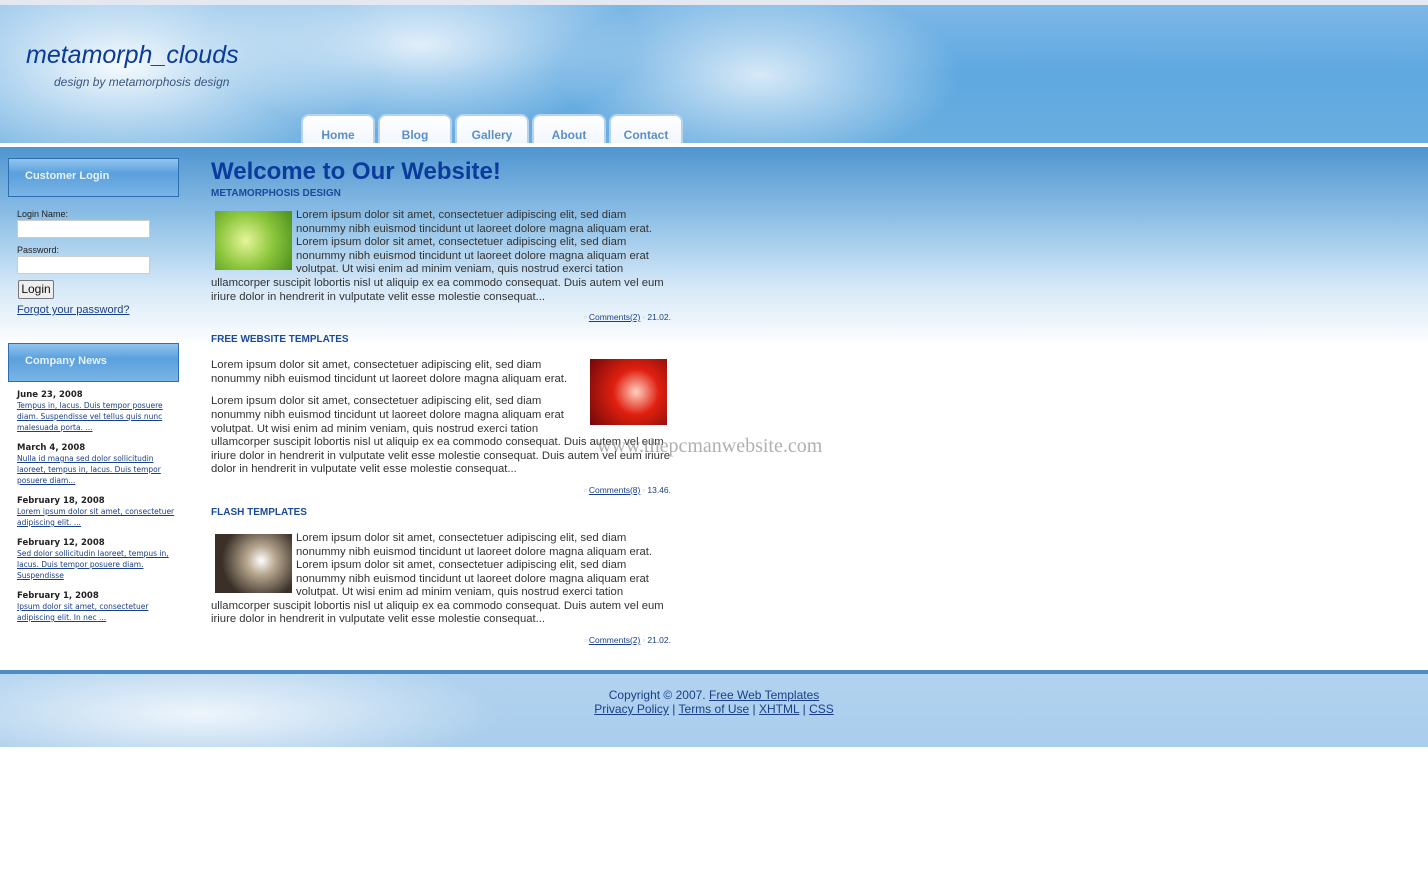  I want to click on page-title: Welcome to Our Website!, so click(356, 171).